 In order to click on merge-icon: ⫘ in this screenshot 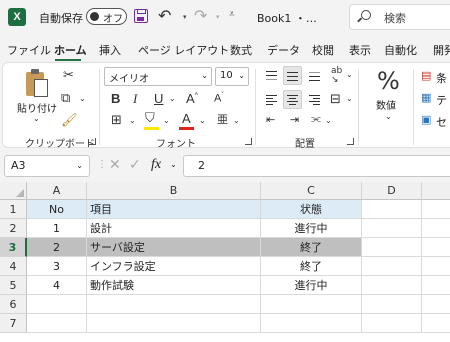, I will do `click(316, 118)`.